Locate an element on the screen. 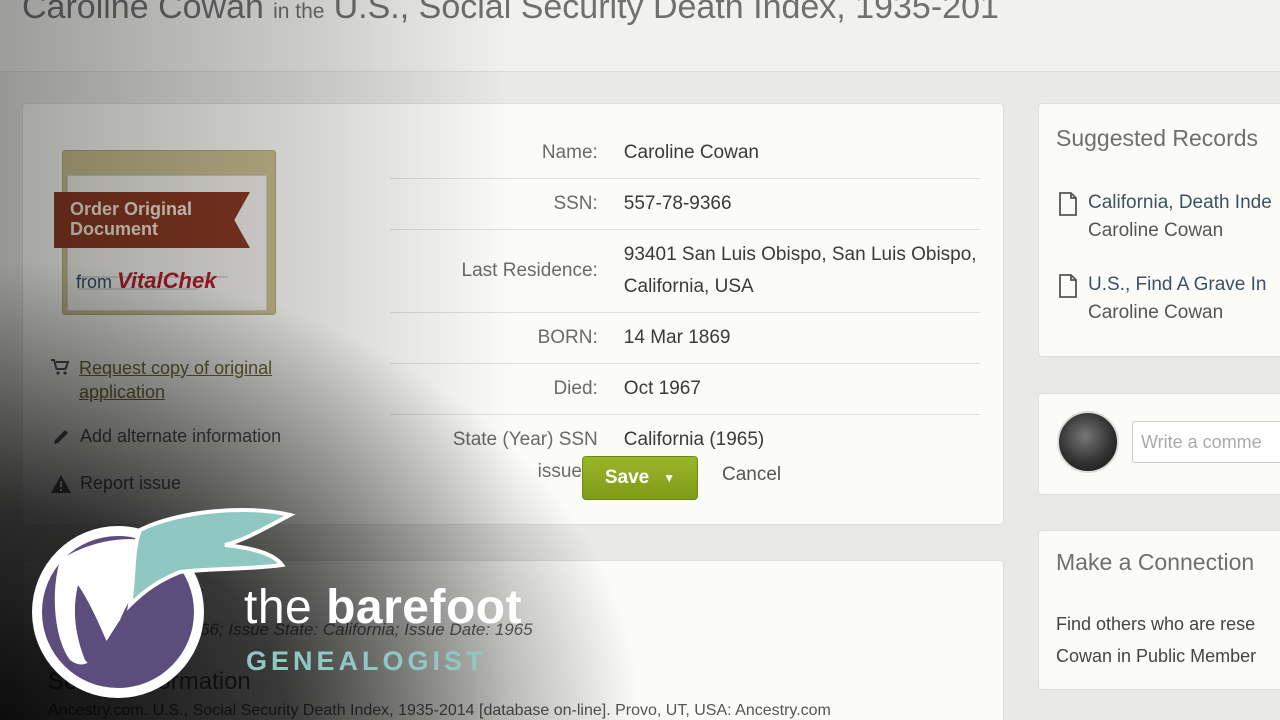 This screenshot has width=1280, height=720. save-button-label: Save is located at coordinates (627, 477).